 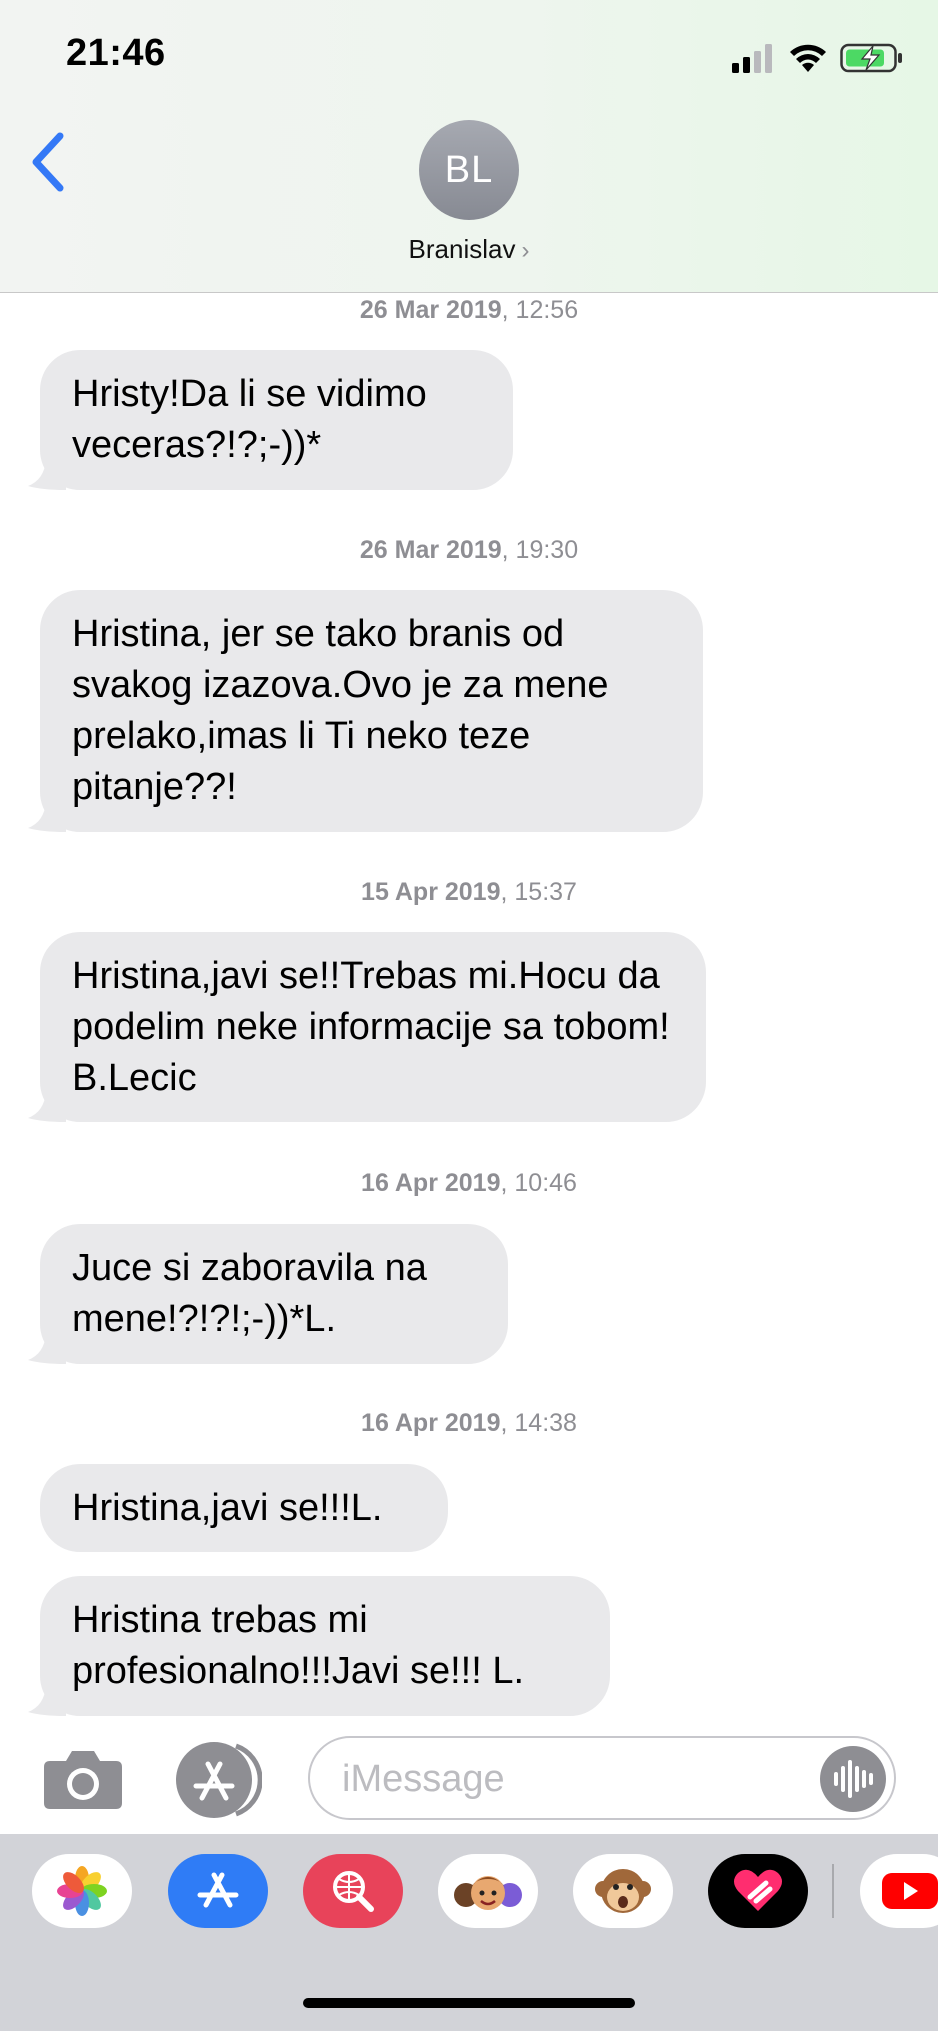 What do you see at coordinates (752, 58) in the screenshot?
I see `cellular-signal-icon` at bounding box center [752, 58].